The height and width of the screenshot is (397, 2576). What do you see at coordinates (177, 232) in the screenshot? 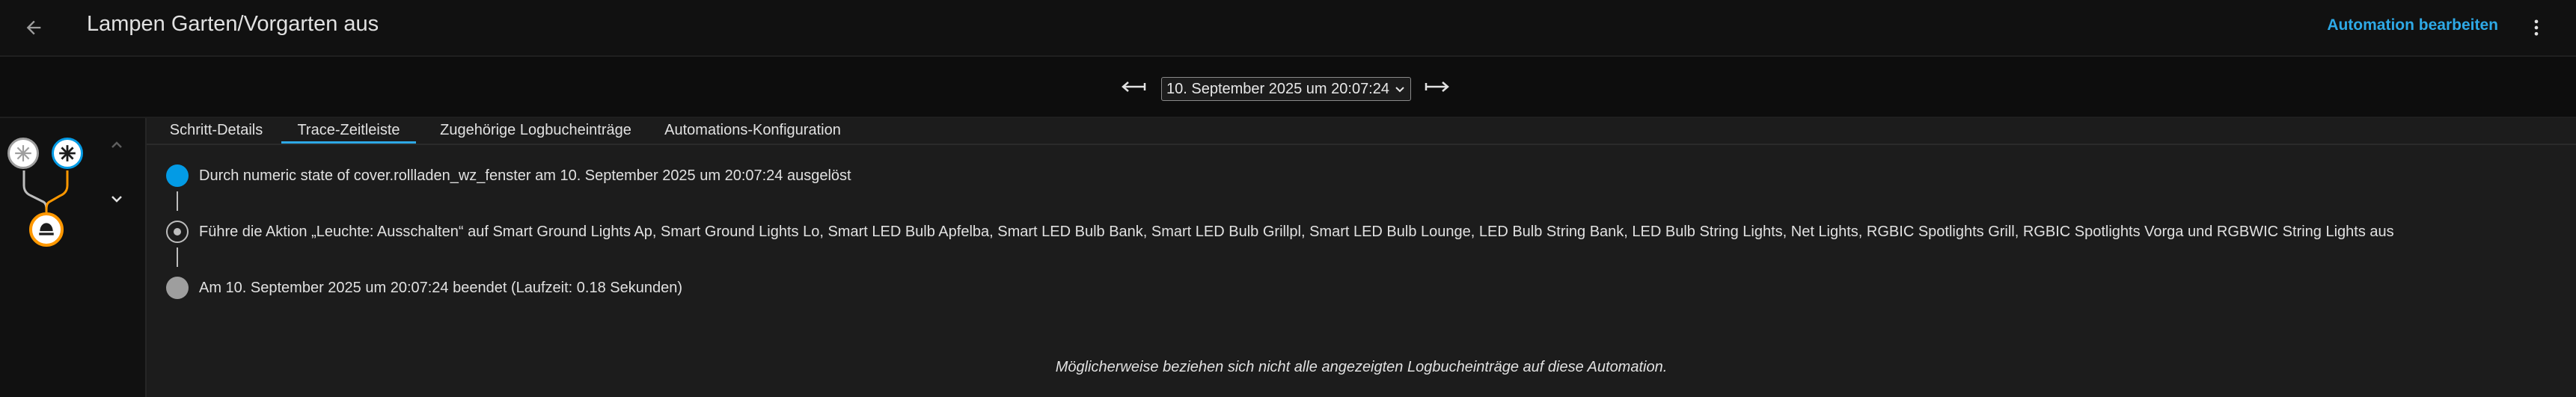
I see `action-icon` at bounding box center [177, 232].